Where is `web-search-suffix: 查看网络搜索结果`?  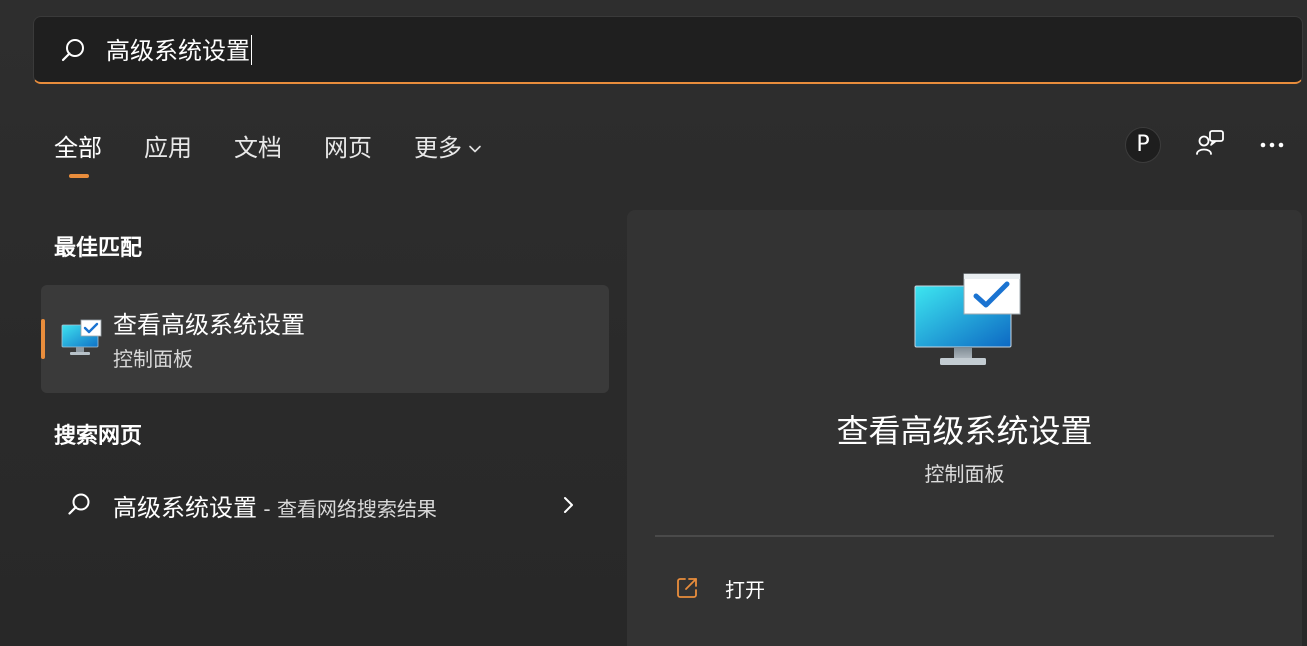 web-search-suffix: 查看网络搜索结果 is located at coordinates (356, 509).